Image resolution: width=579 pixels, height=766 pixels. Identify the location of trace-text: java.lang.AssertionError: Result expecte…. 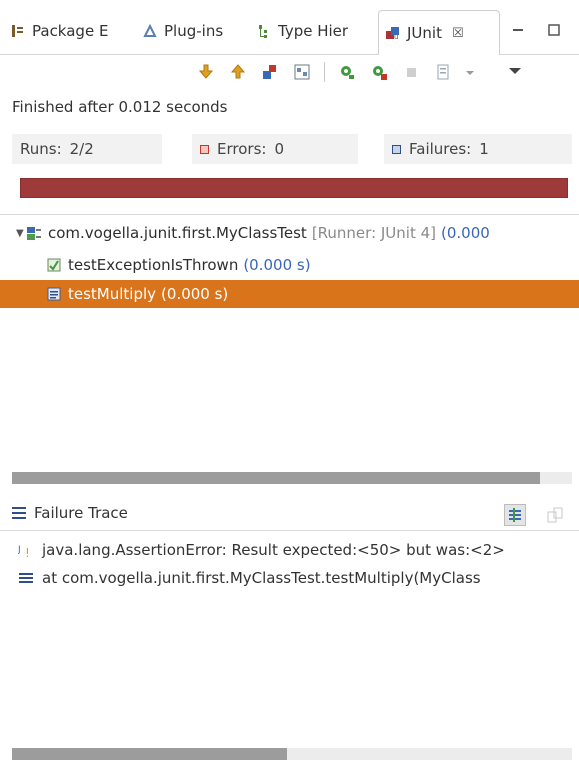
(273, 550).